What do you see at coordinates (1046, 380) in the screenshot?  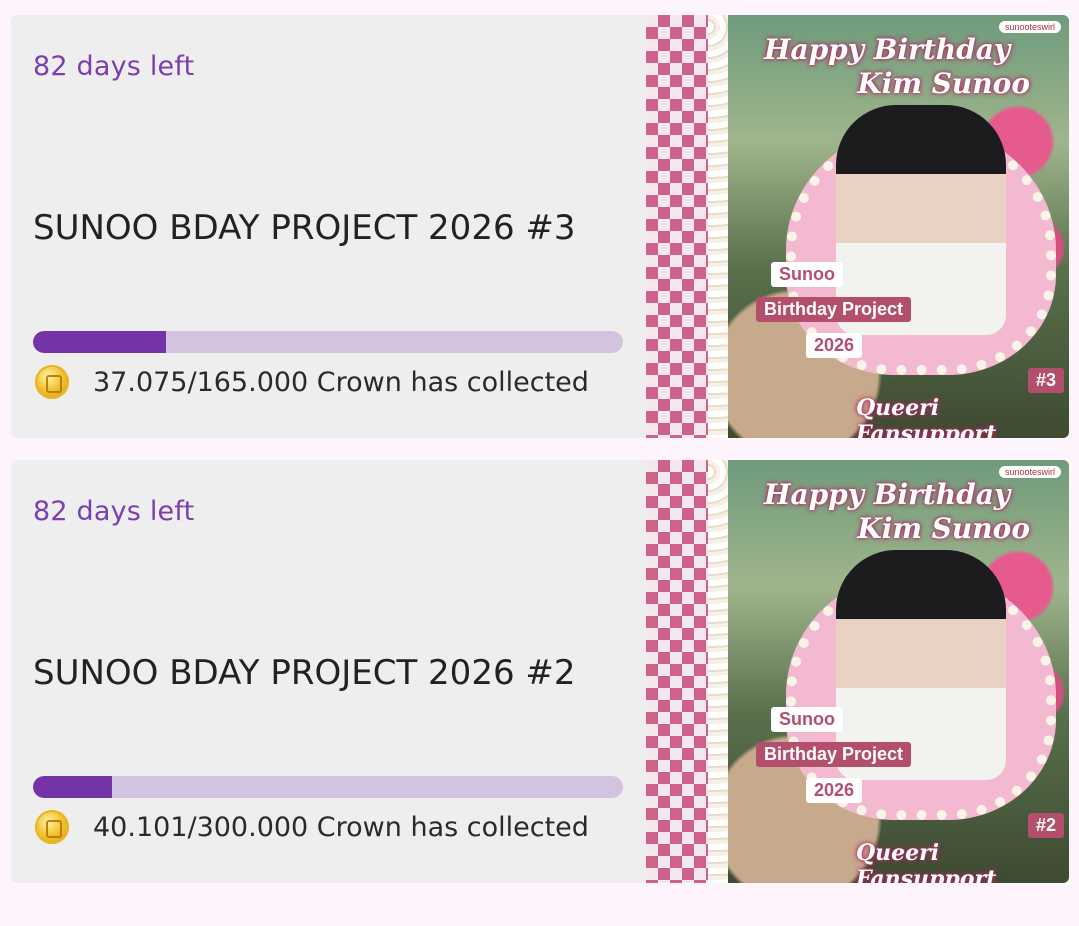 I see `banner-tag-number: #3` at bounding box center [1046, 380].